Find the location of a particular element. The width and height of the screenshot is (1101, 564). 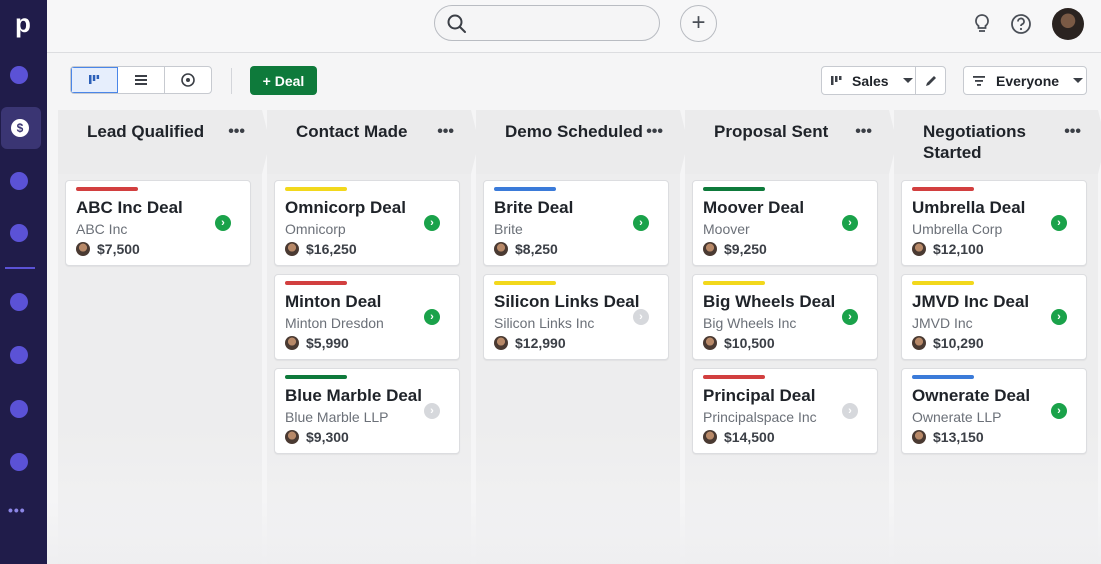

stage-header: Negotiations Started ••• is located at coordinates (997, 142).